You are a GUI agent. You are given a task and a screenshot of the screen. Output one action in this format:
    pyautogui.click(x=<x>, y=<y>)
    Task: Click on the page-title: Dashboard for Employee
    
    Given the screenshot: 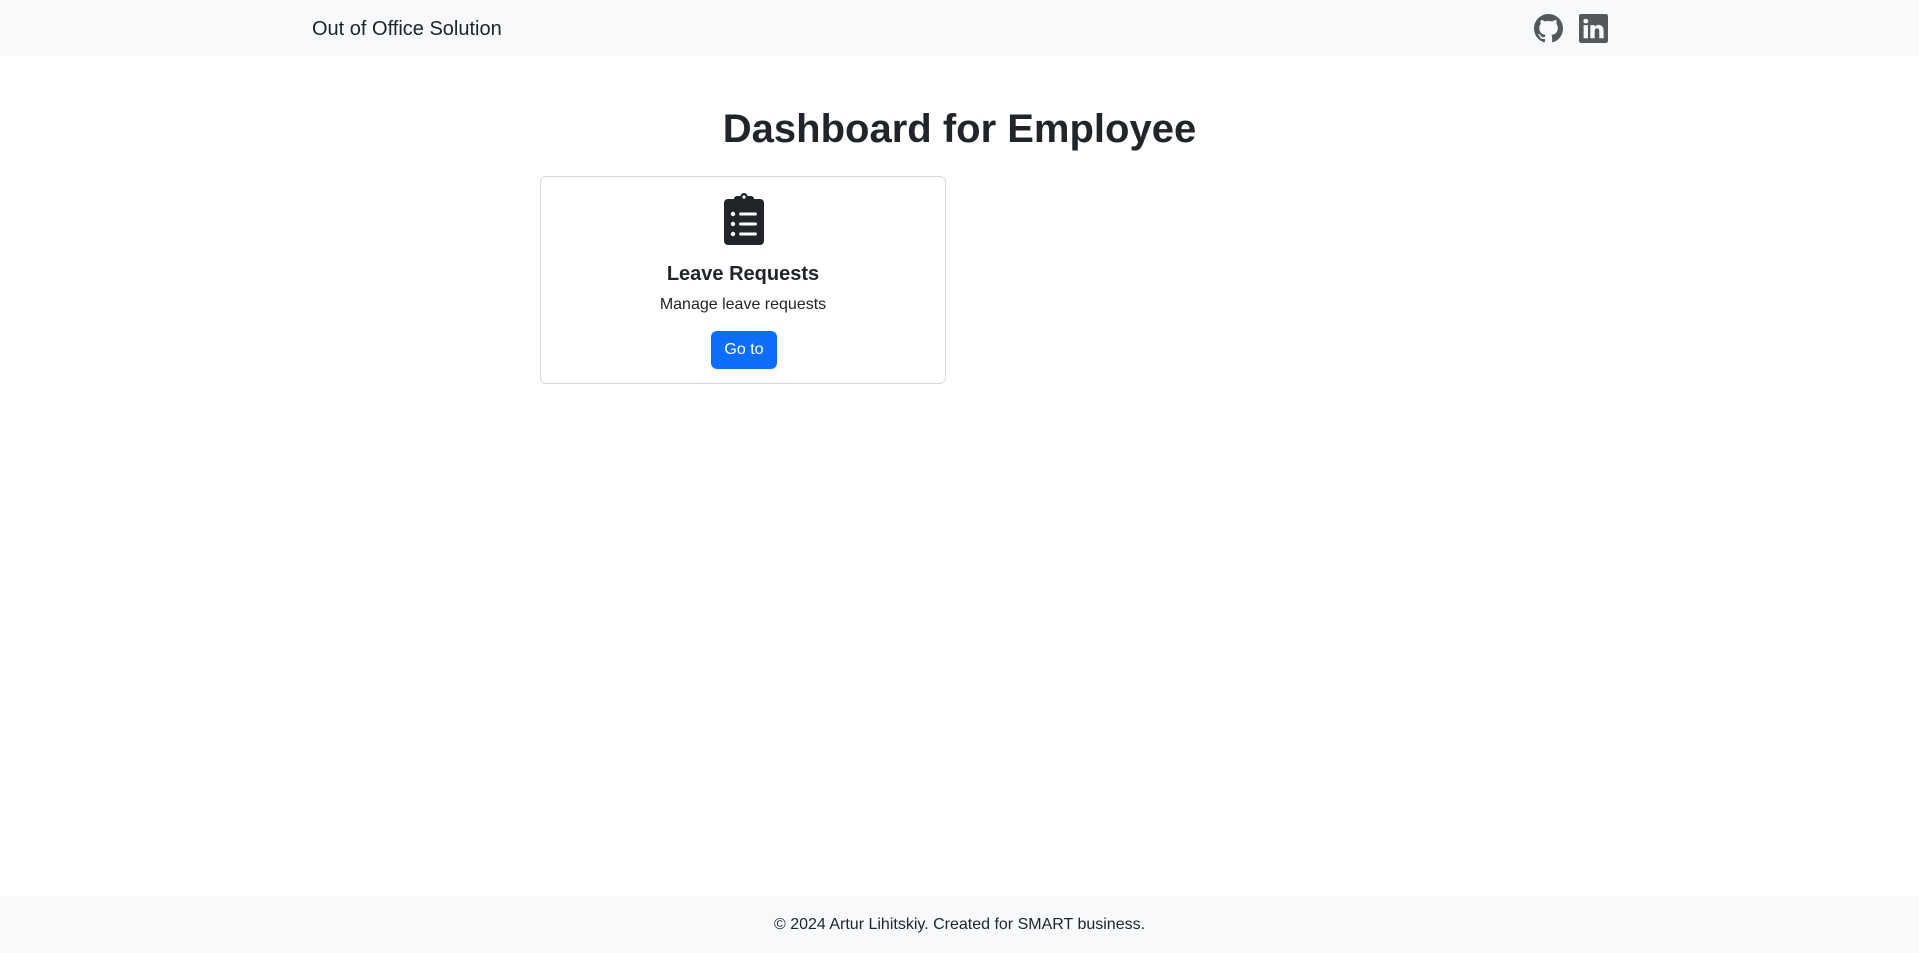 What is the action you would take?
    pyautogui.click(x=959, y=129)
    